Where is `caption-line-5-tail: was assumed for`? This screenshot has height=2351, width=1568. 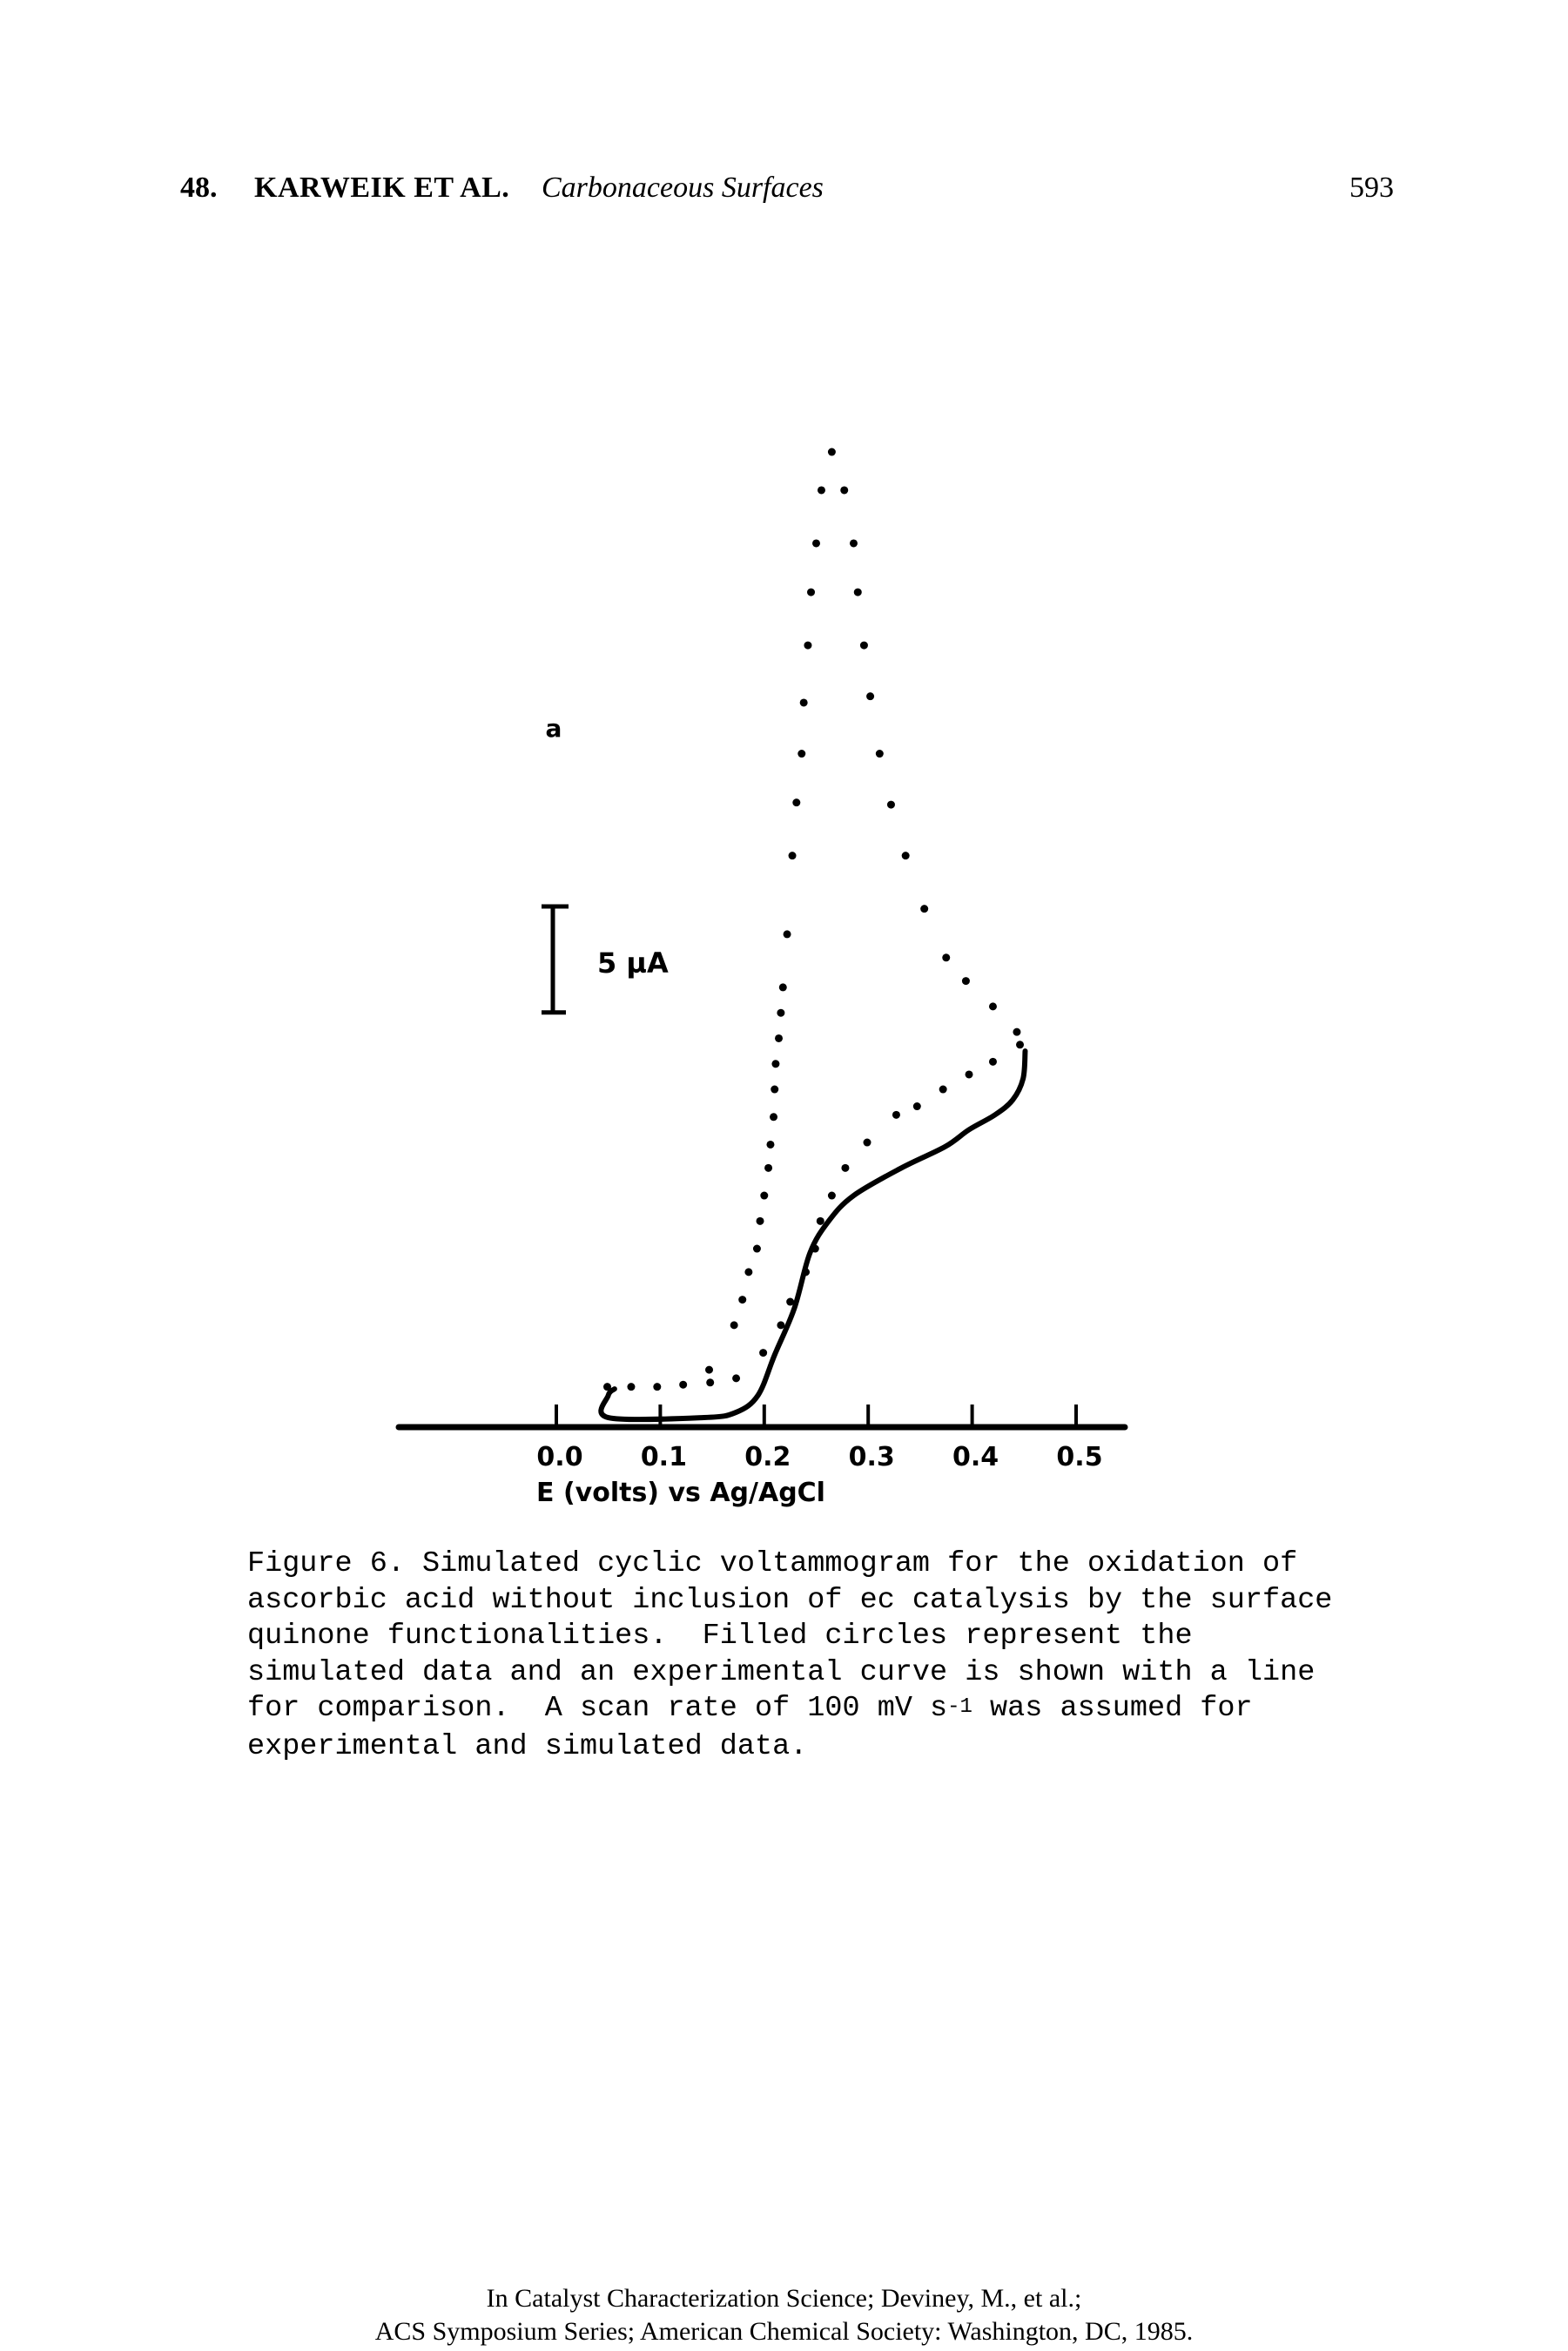 caption-line-5-tail: was assumed for is located at coordinates (1112, 1708).